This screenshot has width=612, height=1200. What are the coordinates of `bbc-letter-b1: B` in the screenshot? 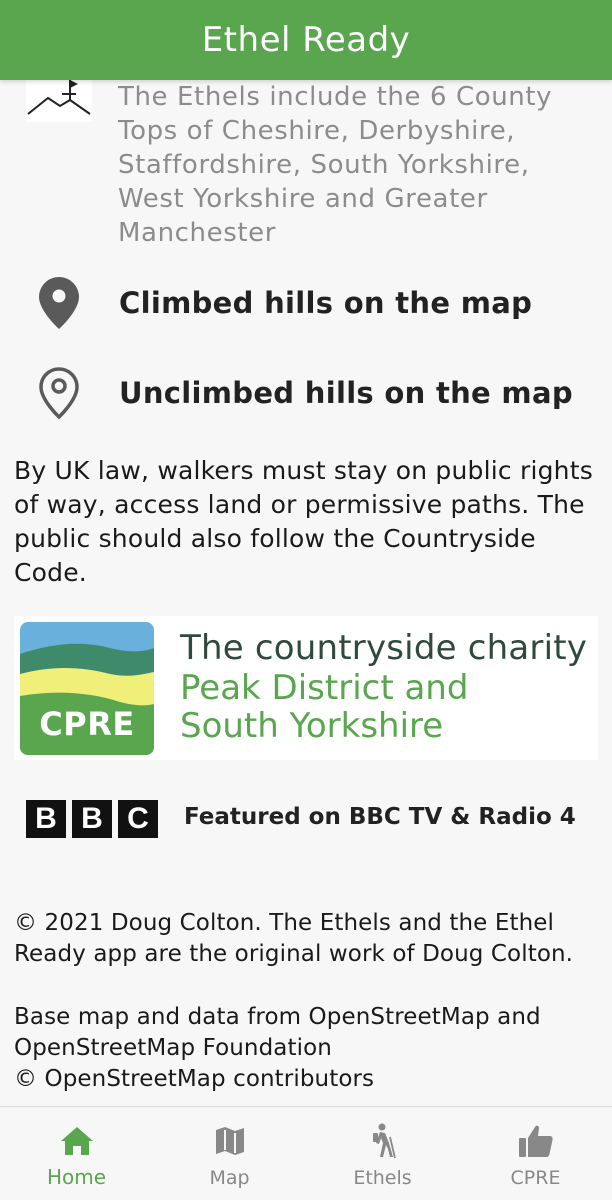 It's located at (46, 819).